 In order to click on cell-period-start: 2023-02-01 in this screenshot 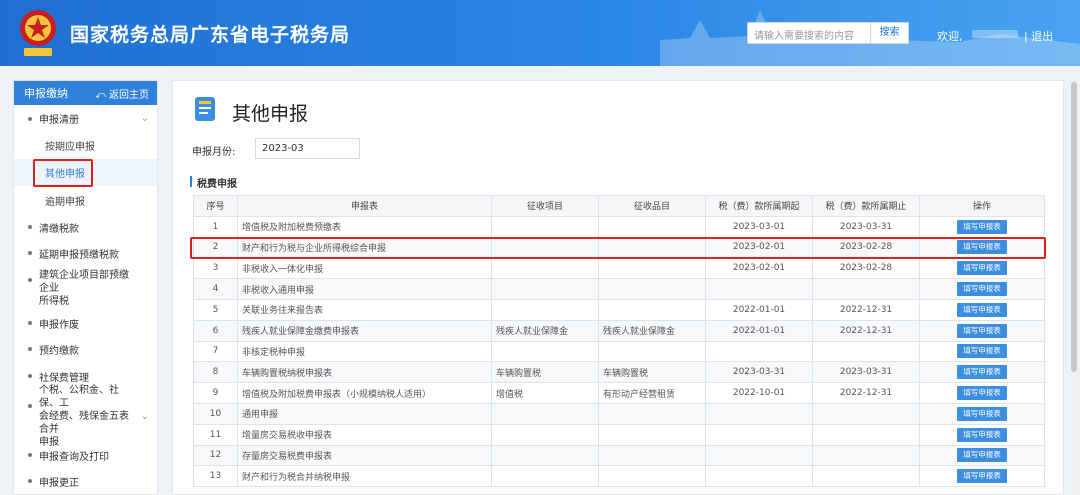, I will do `click(759, 268)`.